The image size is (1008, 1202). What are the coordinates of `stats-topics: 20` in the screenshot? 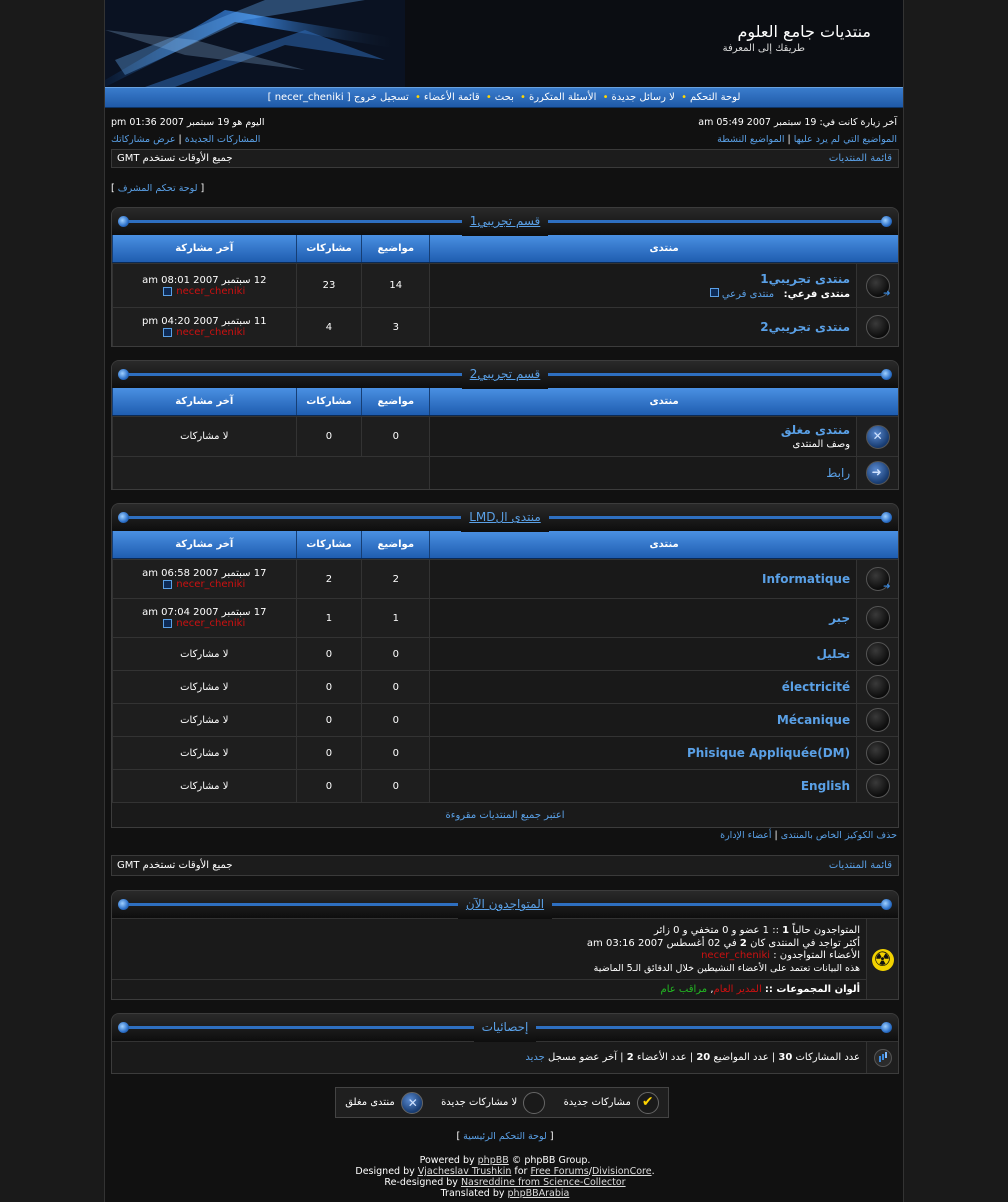 It's located at (703, 1057).